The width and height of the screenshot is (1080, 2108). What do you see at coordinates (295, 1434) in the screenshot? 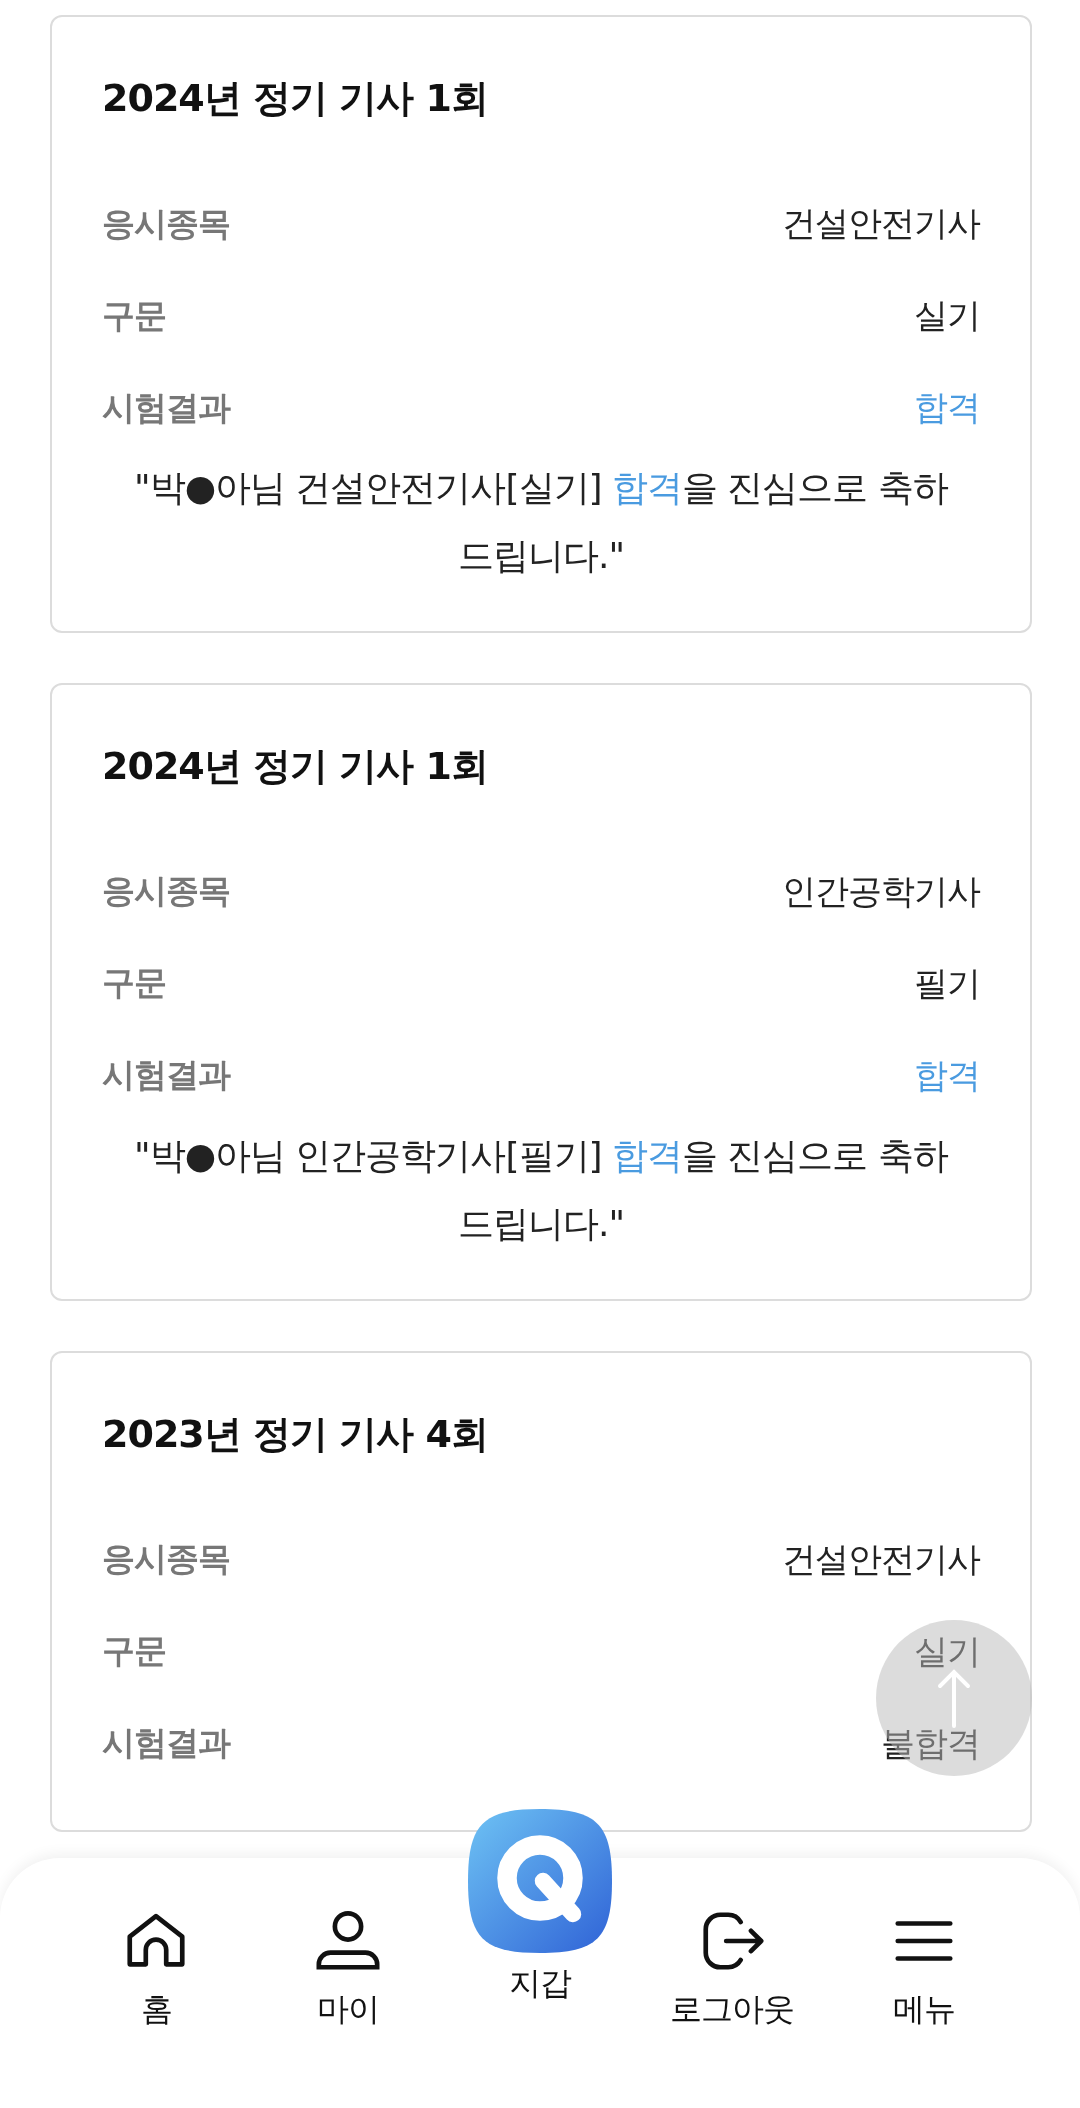
I see `exam-title: 2023년 정기 기사 4회` at bounding box center [295, 1434].